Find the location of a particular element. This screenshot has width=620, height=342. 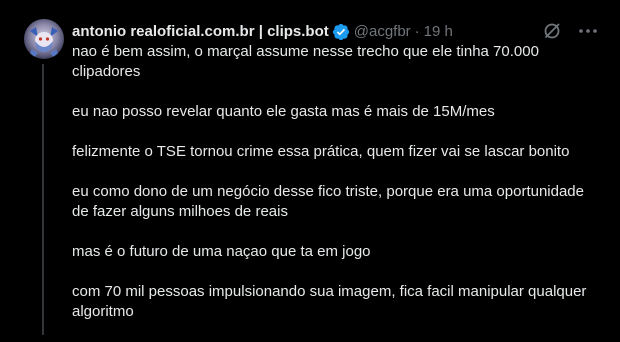

verified-badge-icon is located at coordinates (341, 32).